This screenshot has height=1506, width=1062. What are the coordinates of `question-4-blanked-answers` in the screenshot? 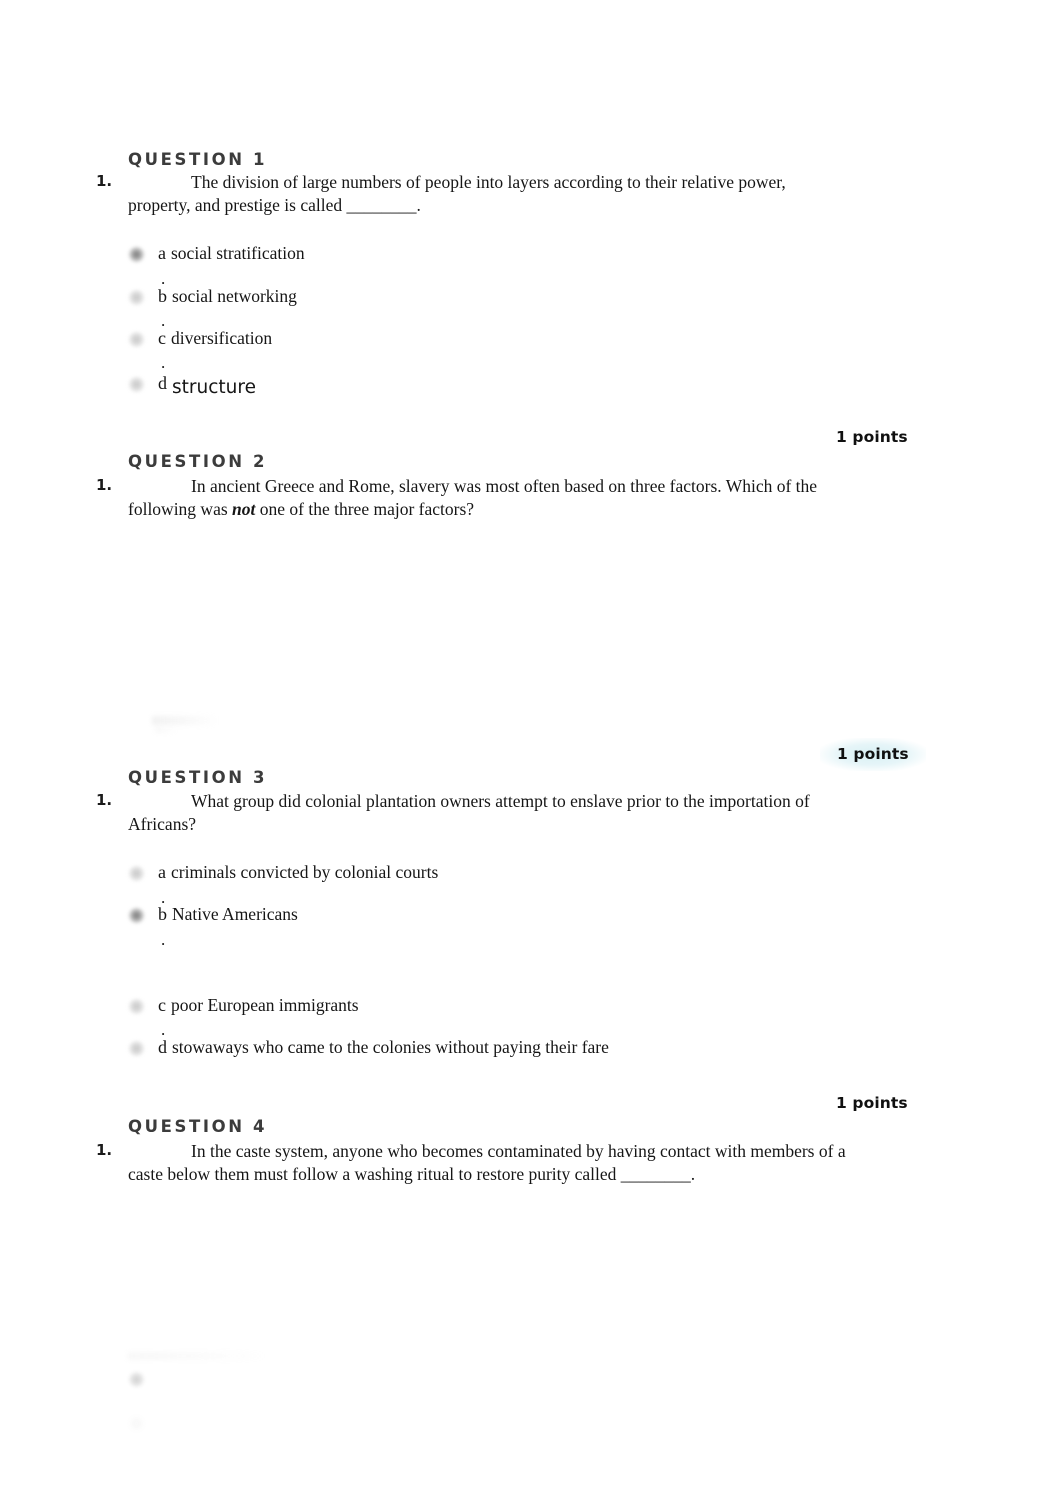 It's located at (198, 1356).